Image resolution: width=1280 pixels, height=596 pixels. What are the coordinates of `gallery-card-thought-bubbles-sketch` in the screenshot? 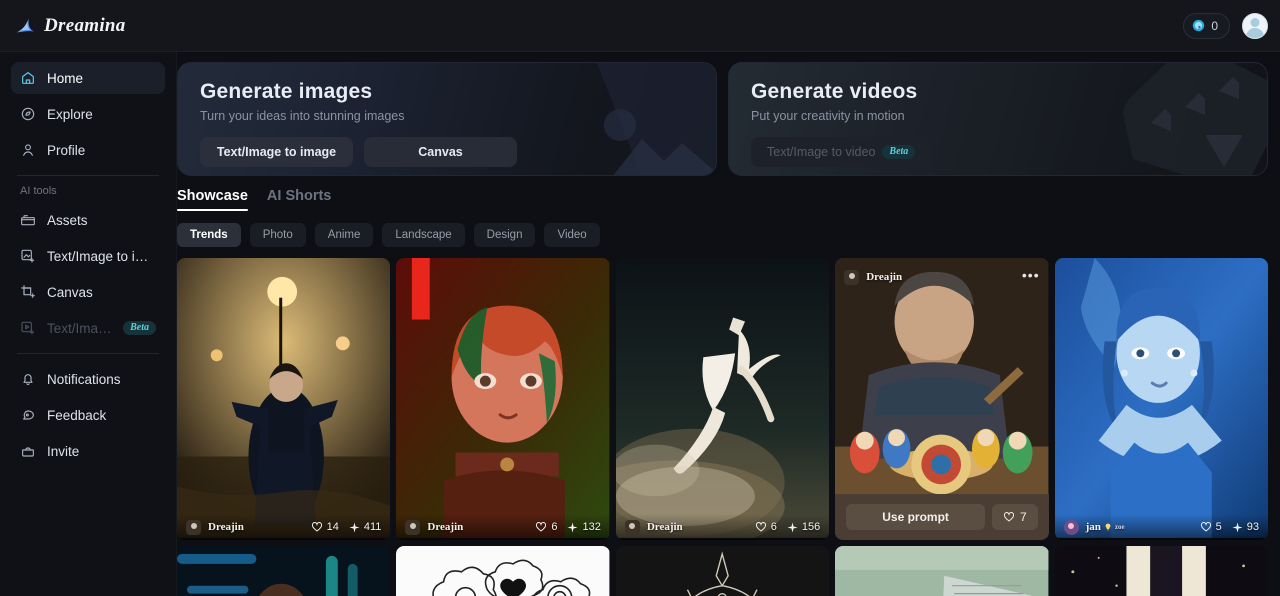 It's located at (503, 571).